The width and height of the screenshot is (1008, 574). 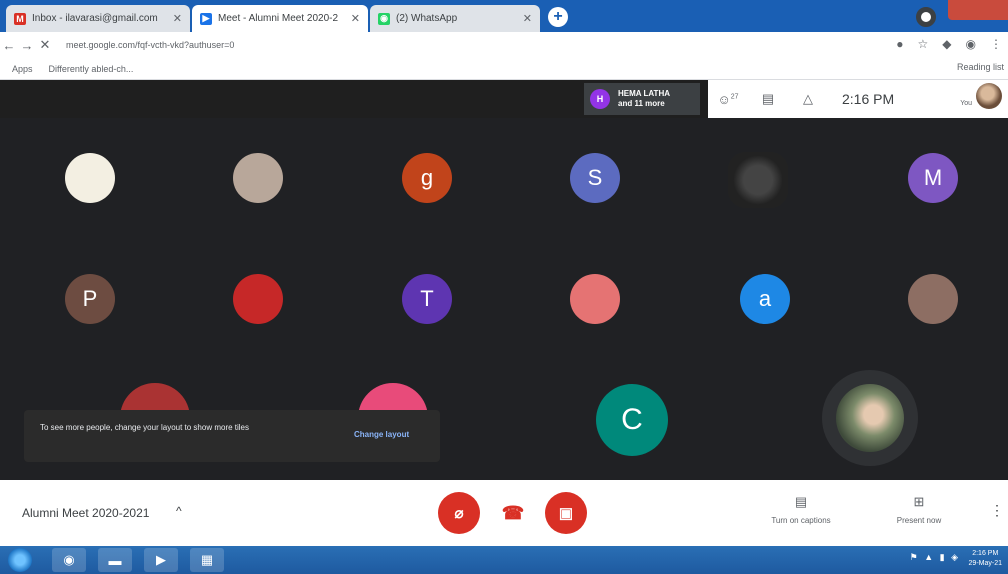 I want to click on meeting-title: Alumni Meet 2020-2021, so click(x=85, y=513).